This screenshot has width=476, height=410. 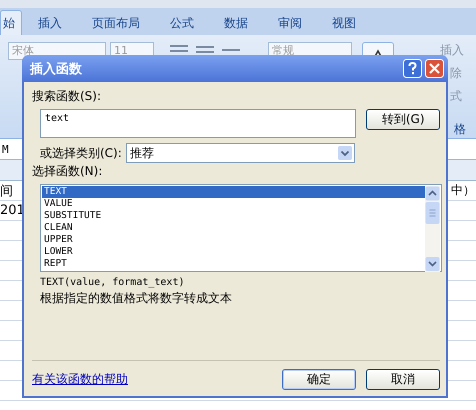 I want to click on function-signature: TEXT(value, format_text), so click(x=113, y=282).